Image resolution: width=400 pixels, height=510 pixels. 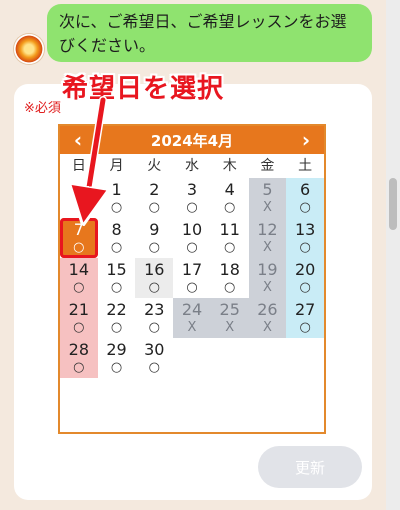 I want to click on day-number: 15, so click(x=116, y=269).